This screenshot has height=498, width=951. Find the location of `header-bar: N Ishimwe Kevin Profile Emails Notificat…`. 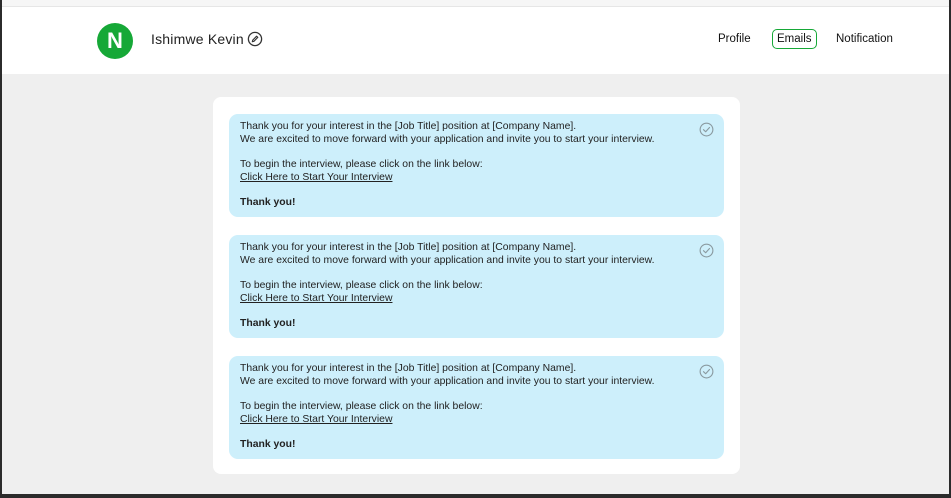

header-bar: N Ishimwe Kevin Profile Emails Notificat… is located at coordinates (475, 40).